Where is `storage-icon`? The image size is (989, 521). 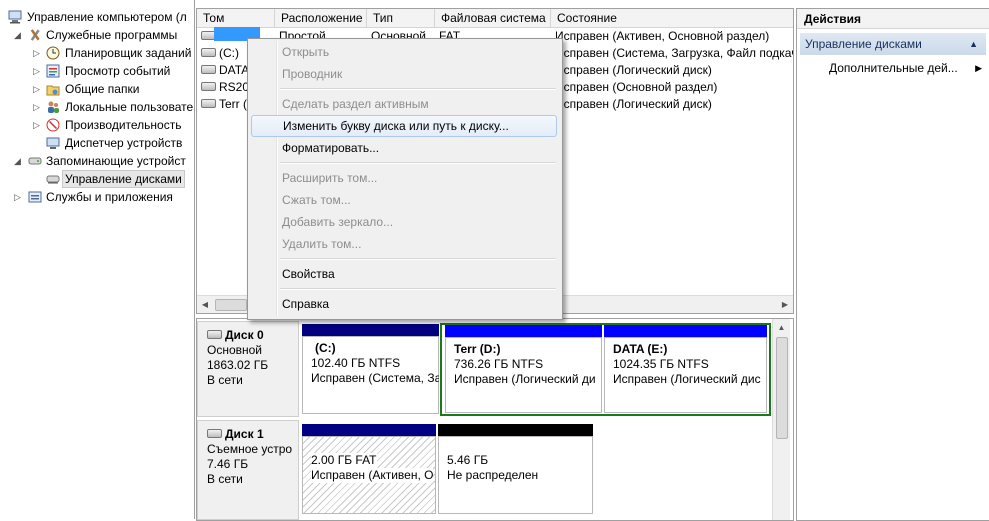 storage-icon is located at coordinates (35, 161).